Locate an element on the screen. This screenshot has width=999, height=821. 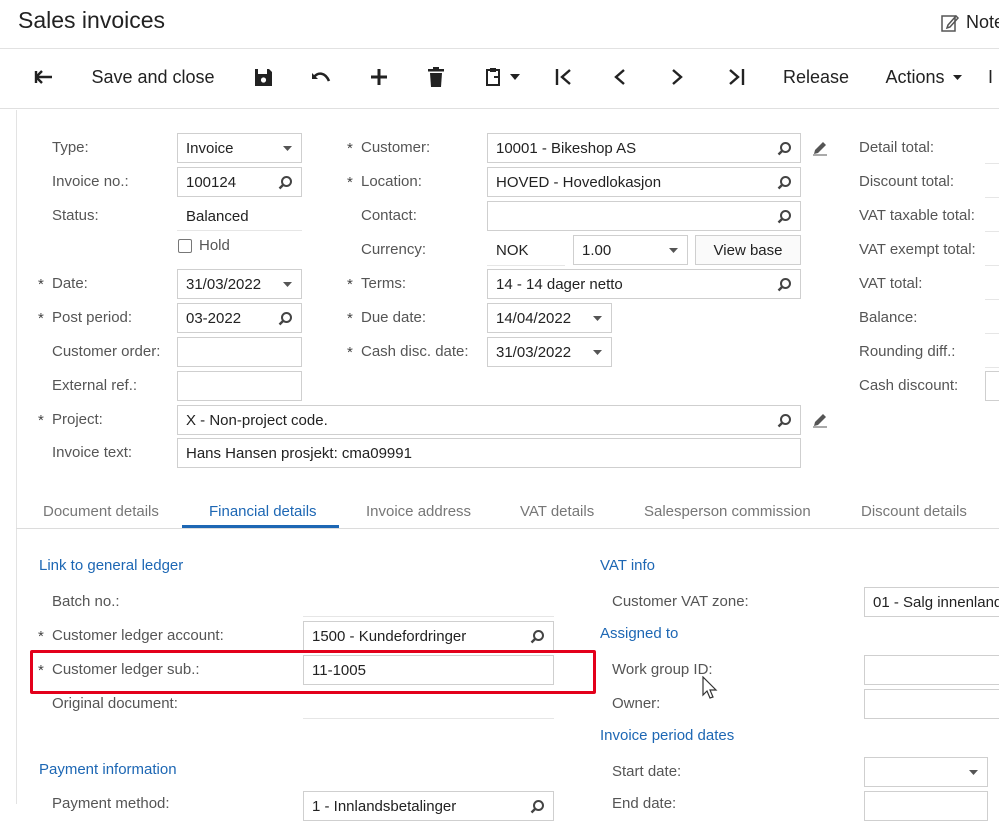
tab-financial-details: Financial details is located at coordinates (263, 511).